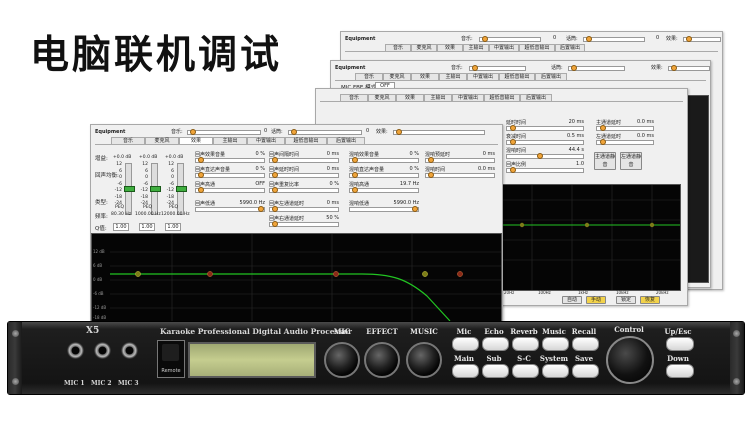 The width and height of the screenshot is (750, 439). I want to click on effect-label: 效果:, so click(382, 132).